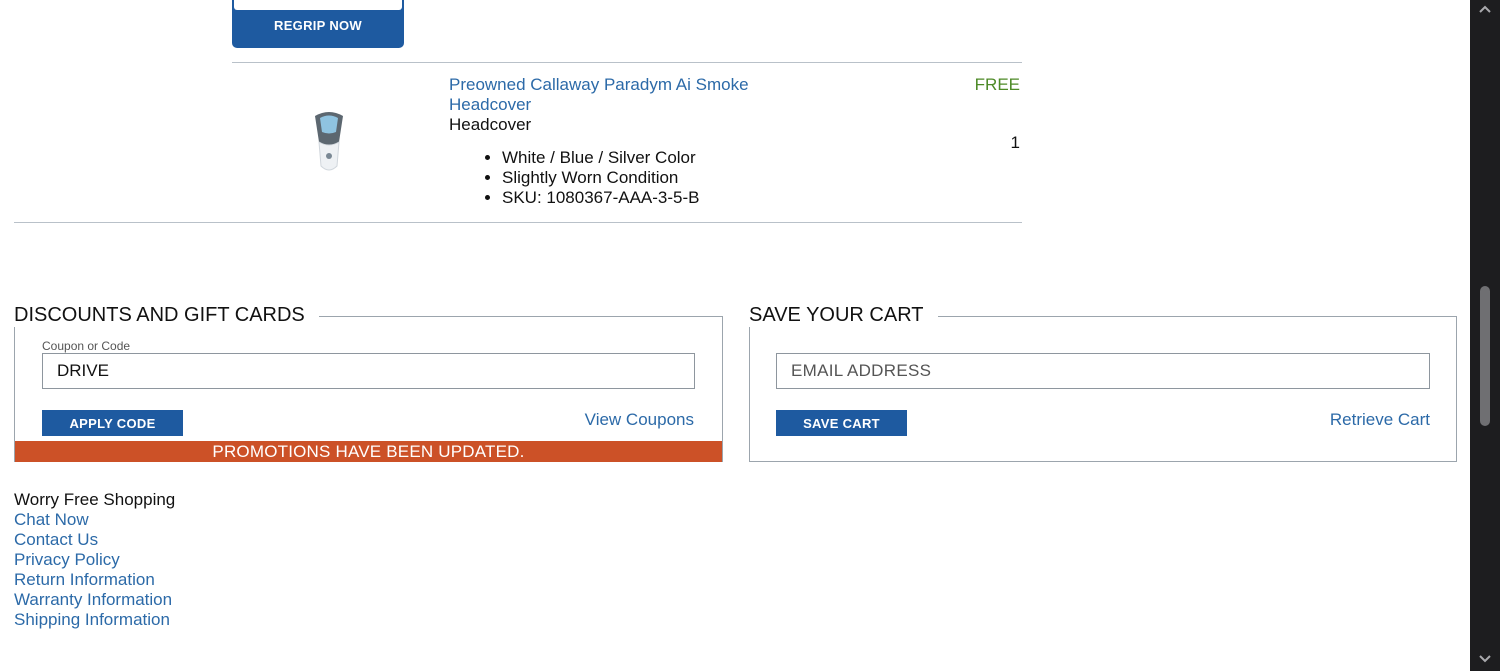 The height and width of the screenshot is (671, 1500). I want to click on privacy-policy-link: Privacy Policy, so click(94, 560).